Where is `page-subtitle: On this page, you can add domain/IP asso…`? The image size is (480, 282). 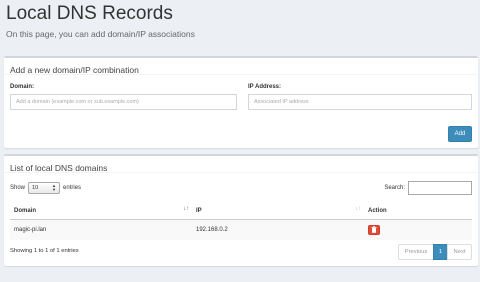
page-subtitle: On this page, you can add domain/IP asso… is located at coordinates (100, 34).